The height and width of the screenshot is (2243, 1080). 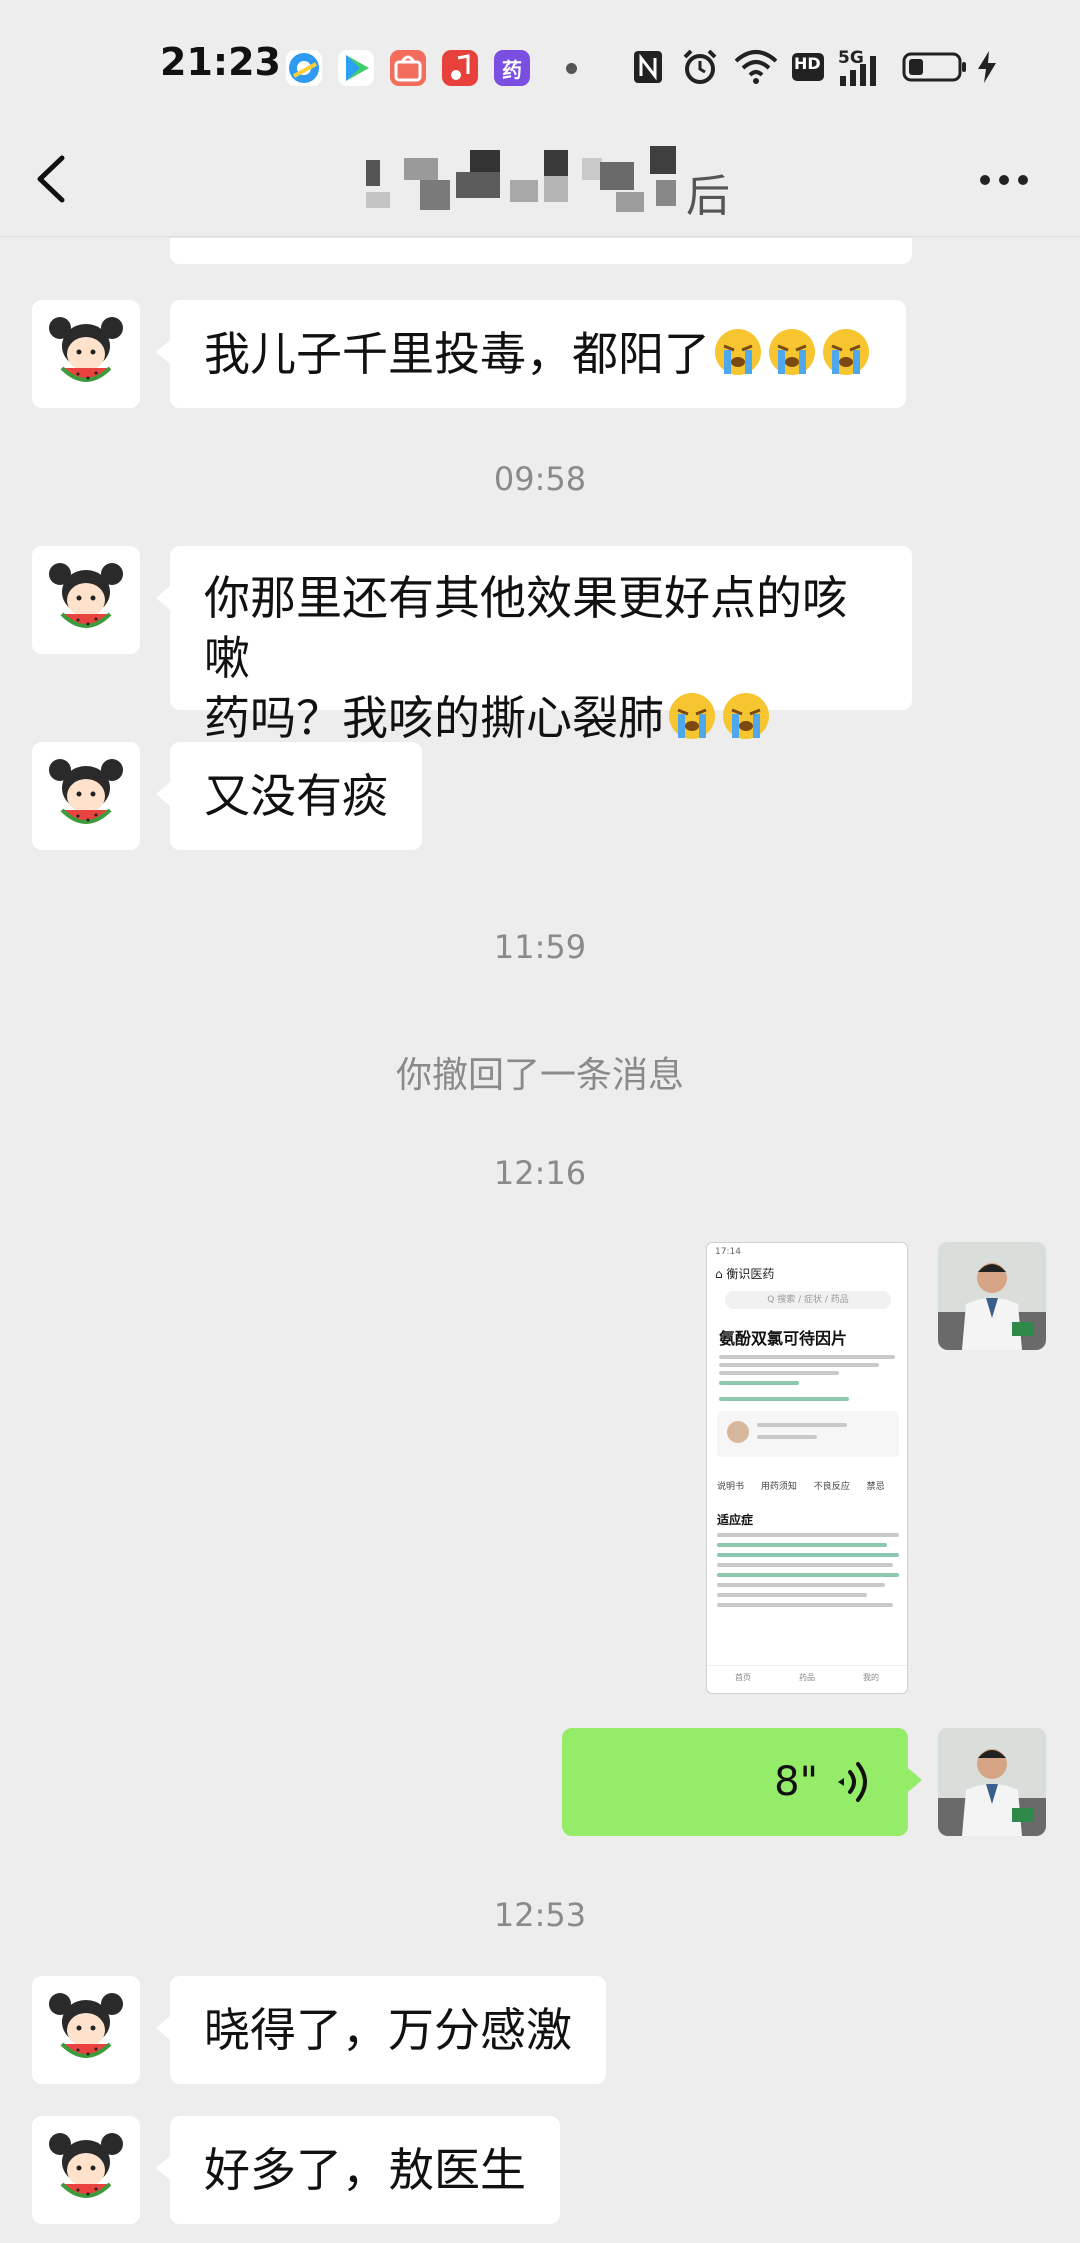 I want to click on charging-icon, so click(x=987, y=67).